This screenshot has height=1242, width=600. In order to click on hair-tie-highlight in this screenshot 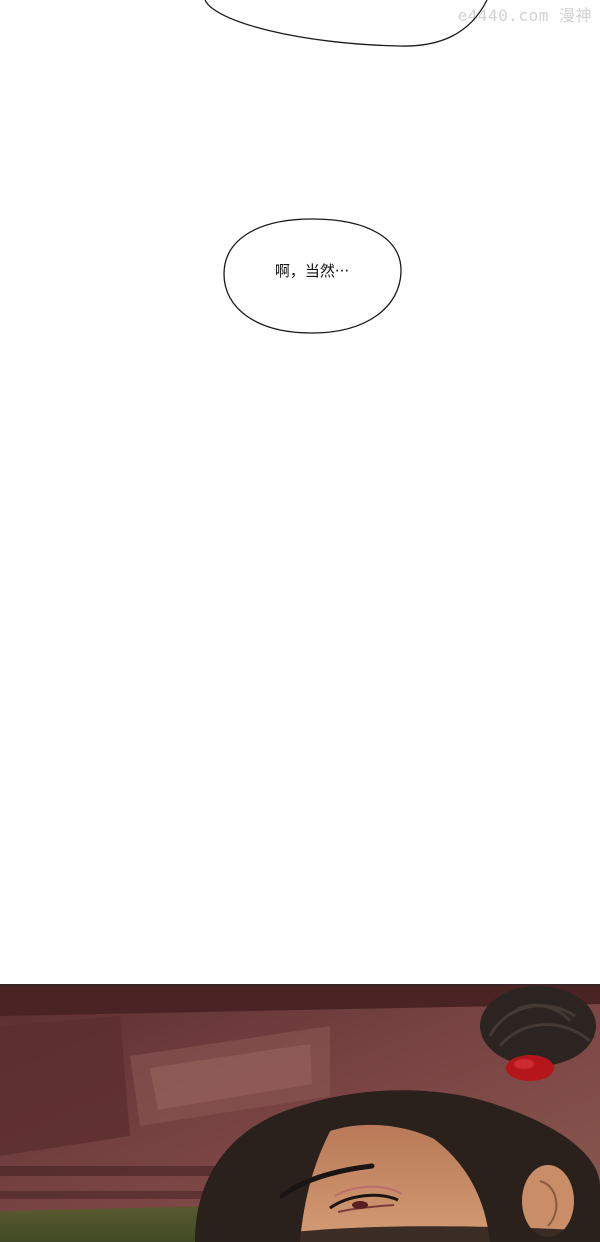, I will do `click(524, 1064)`.